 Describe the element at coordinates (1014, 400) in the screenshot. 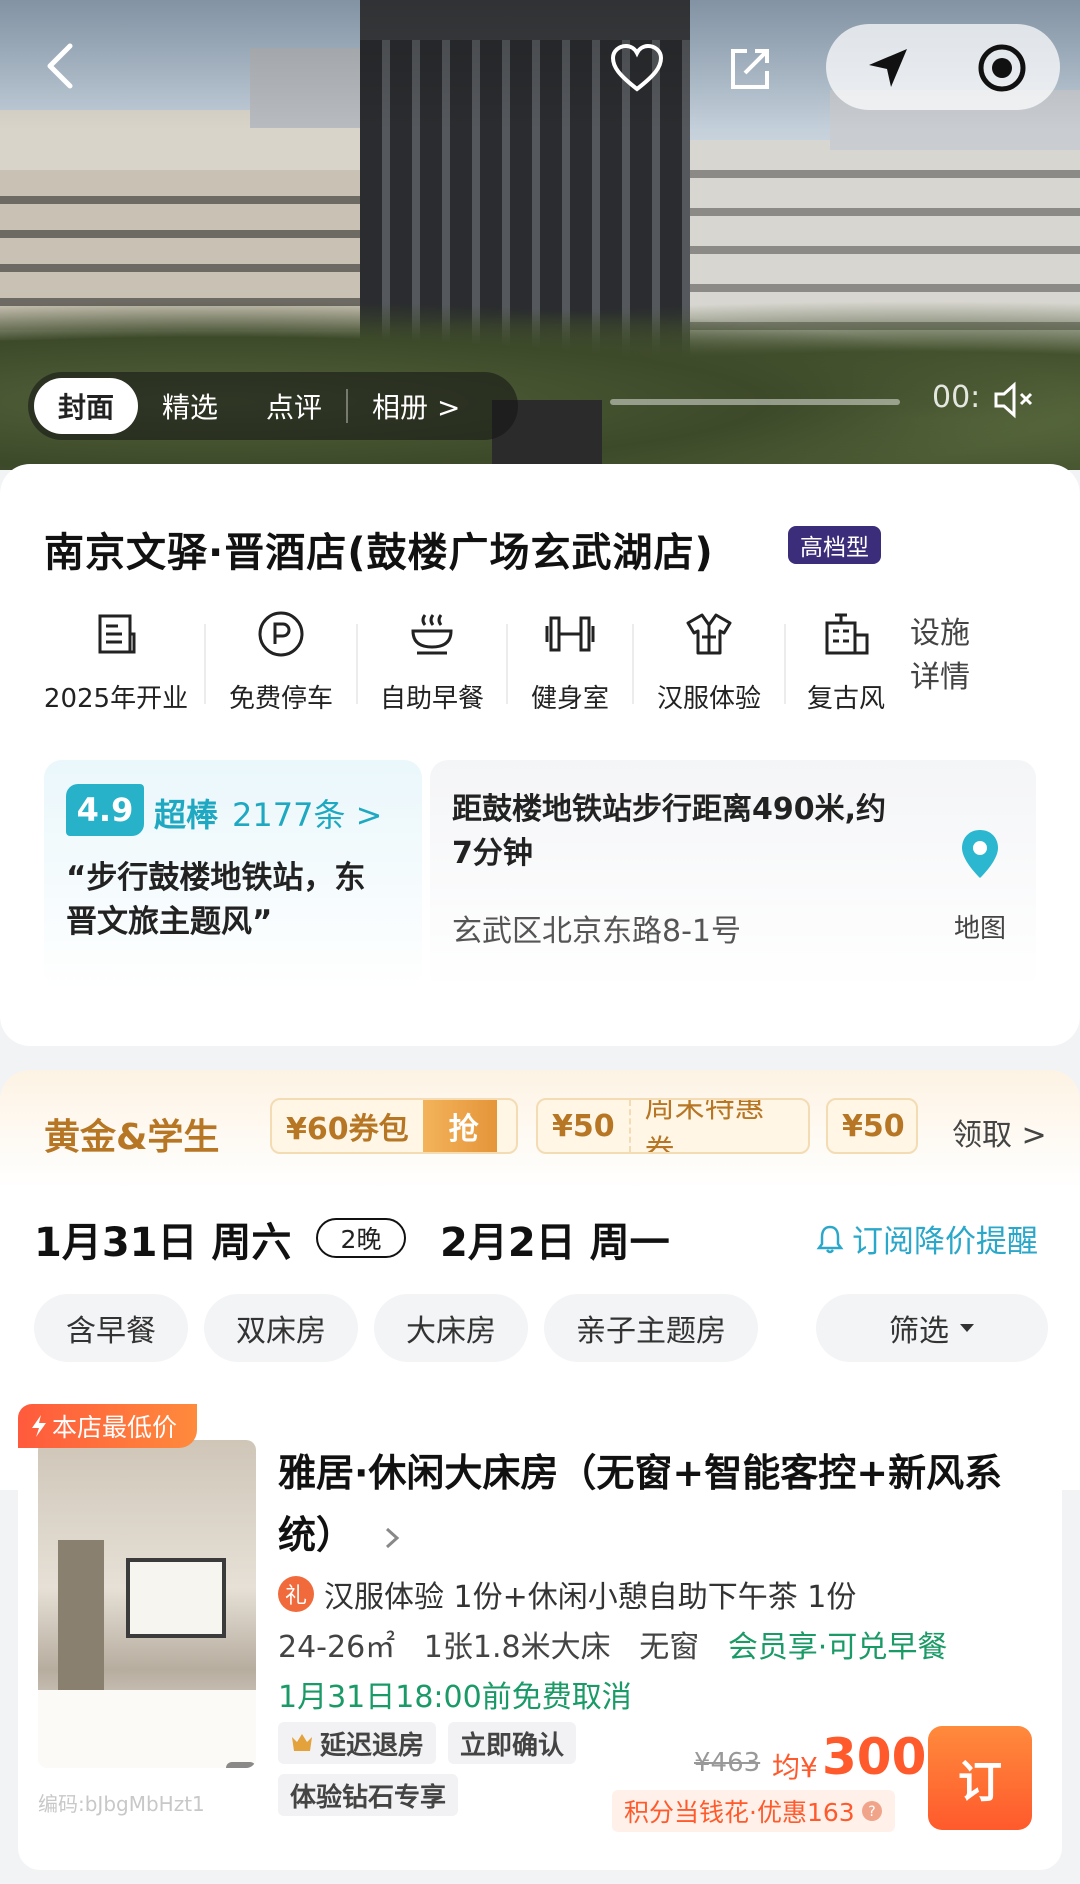

I see `mute-icon` at that location.